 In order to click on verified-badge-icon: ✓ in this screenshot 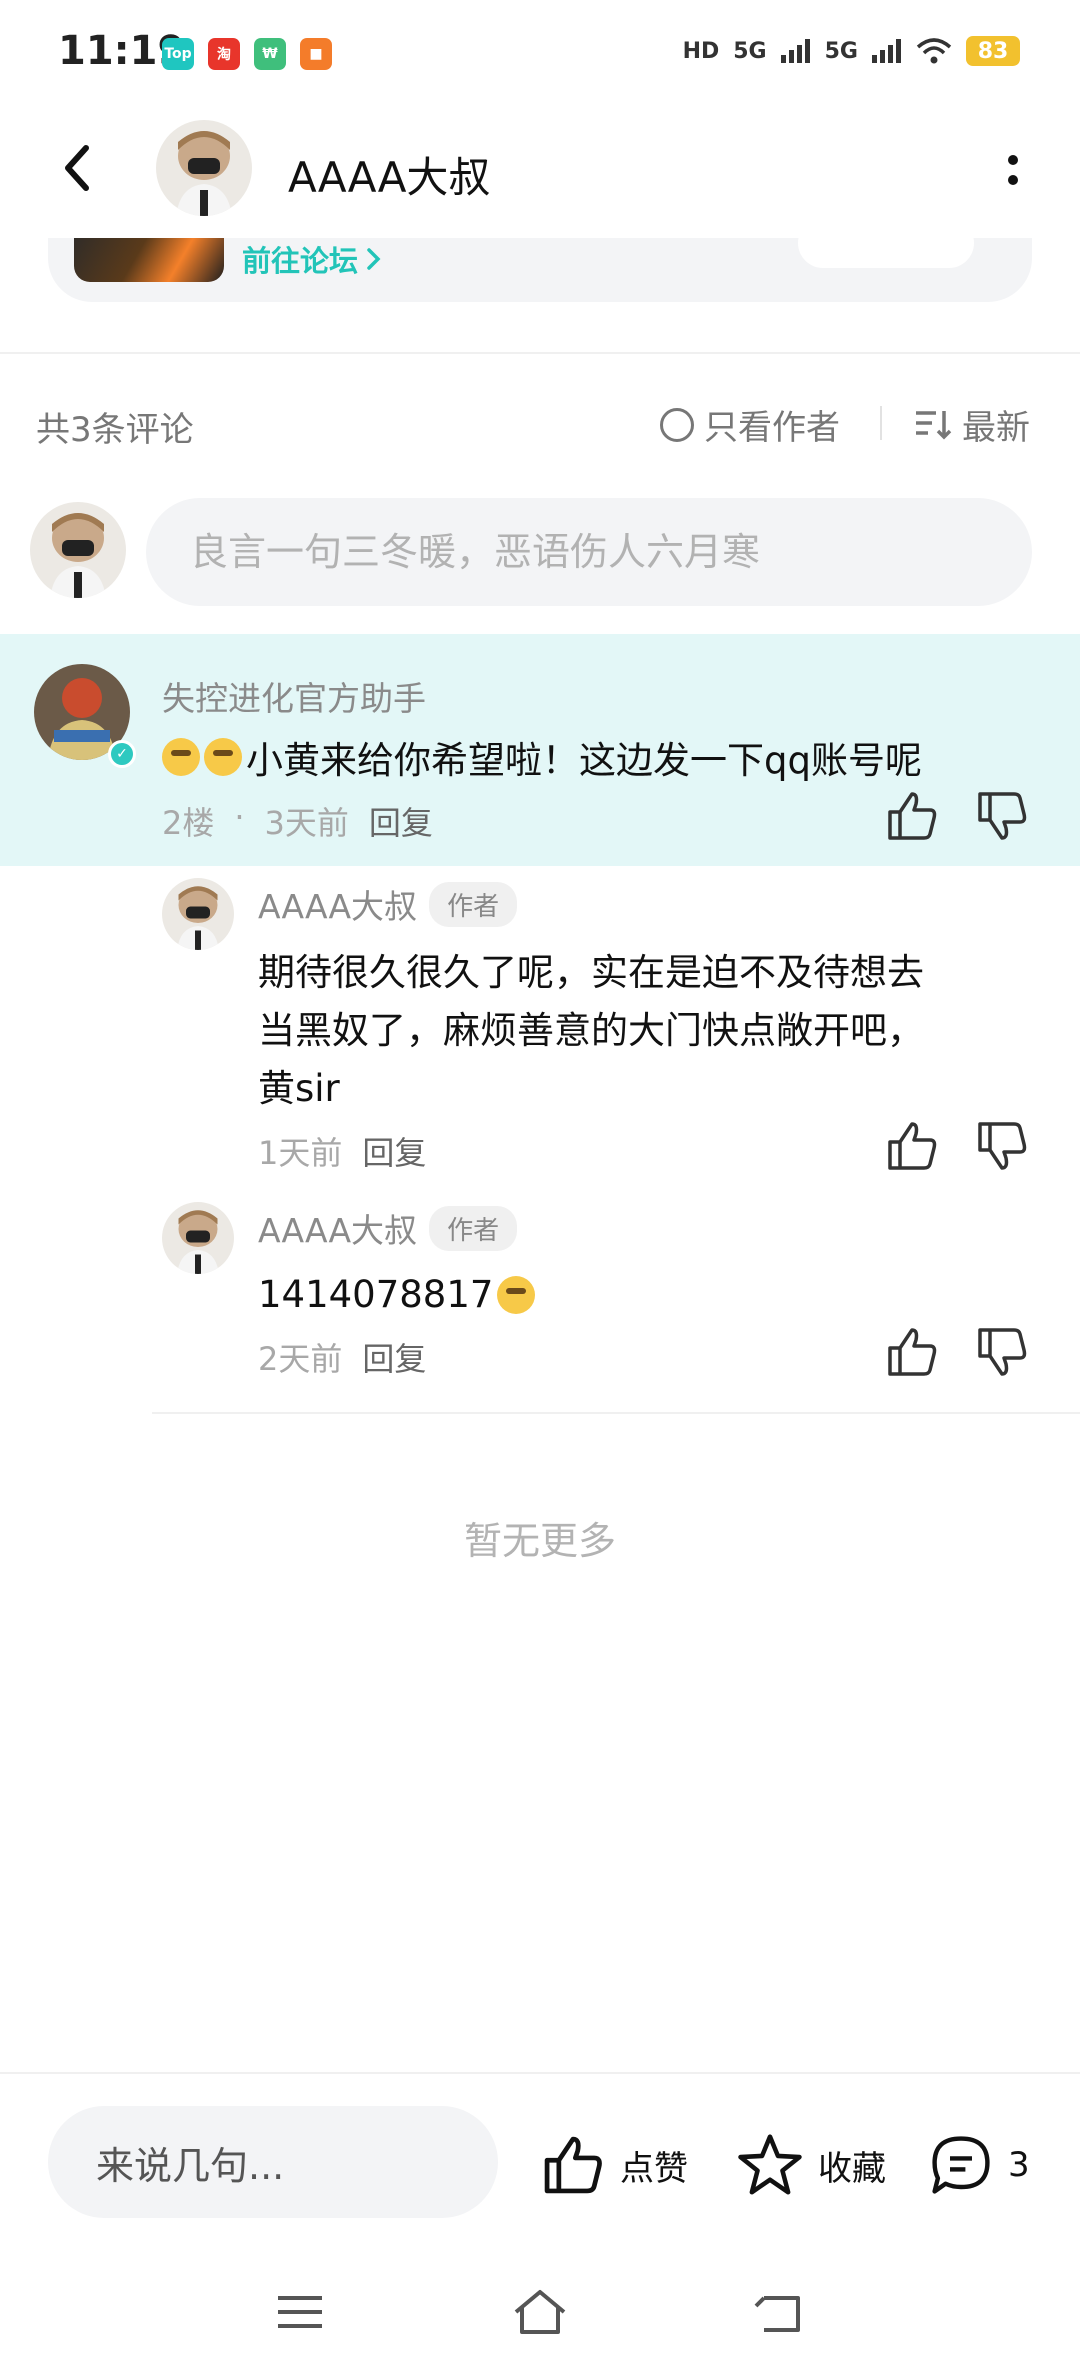, I will do `click(122, 754)`.